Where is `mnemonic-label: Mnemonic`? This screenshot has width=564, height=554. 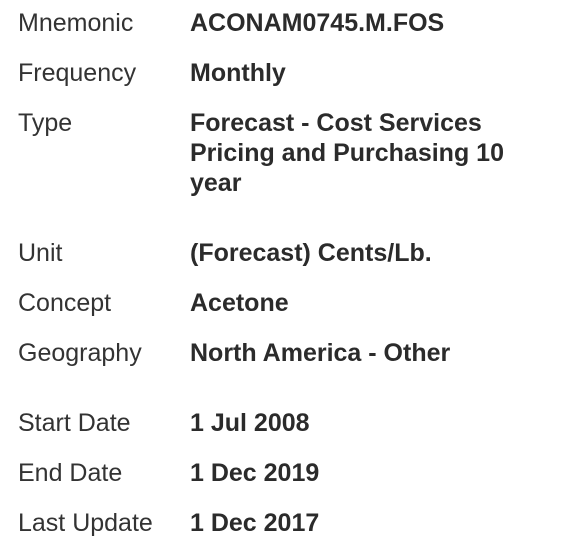 mnemonic-label: Mnemonic is located at coordinates (76, 23).